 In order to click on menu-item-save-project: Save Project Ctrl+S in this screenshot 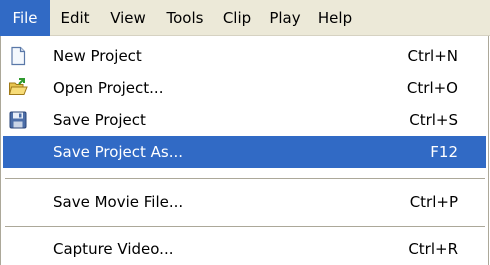, I will do `click(244, 120)`.